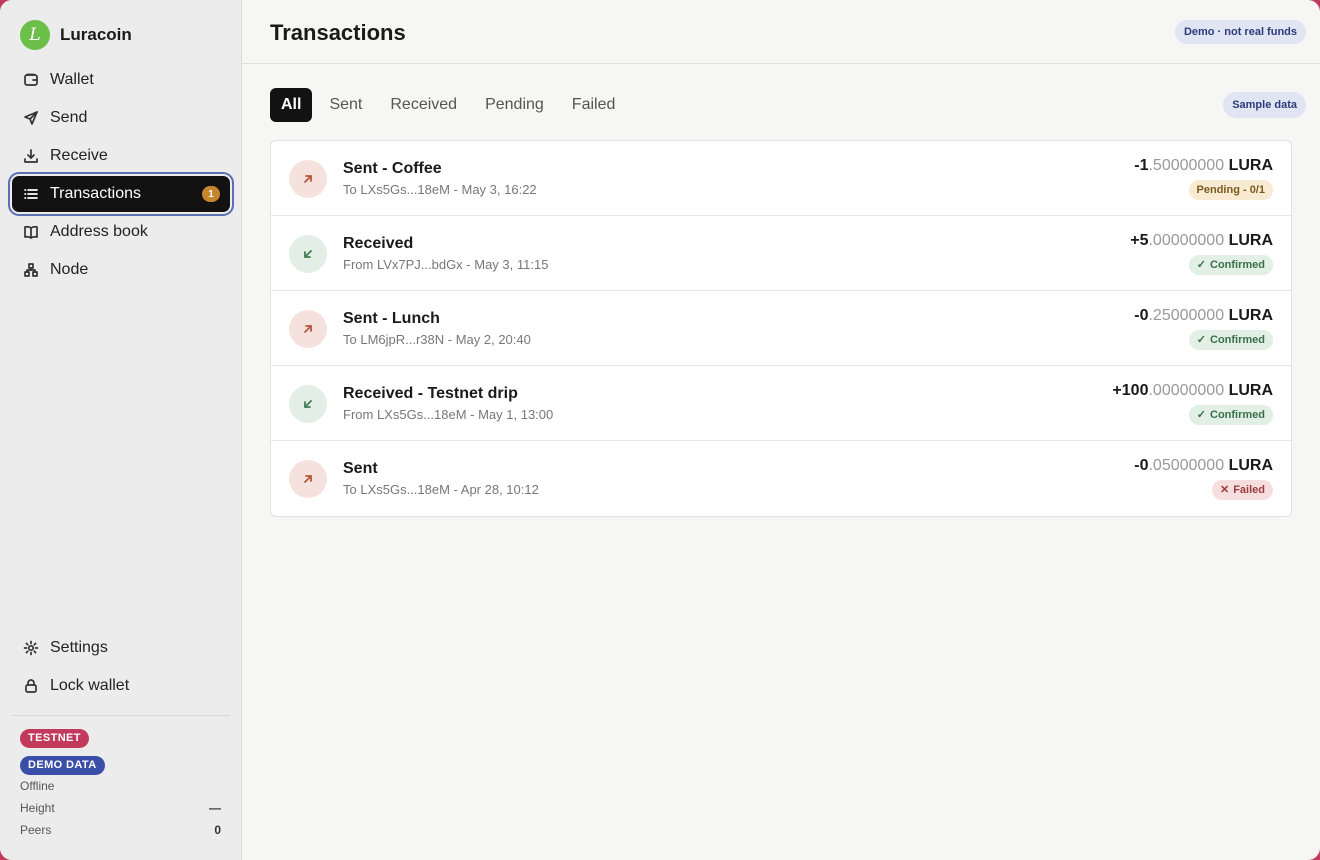  Describe the element at coordinates (378, 243) in the screenshot. I see `transaction-title: Received` at that location.